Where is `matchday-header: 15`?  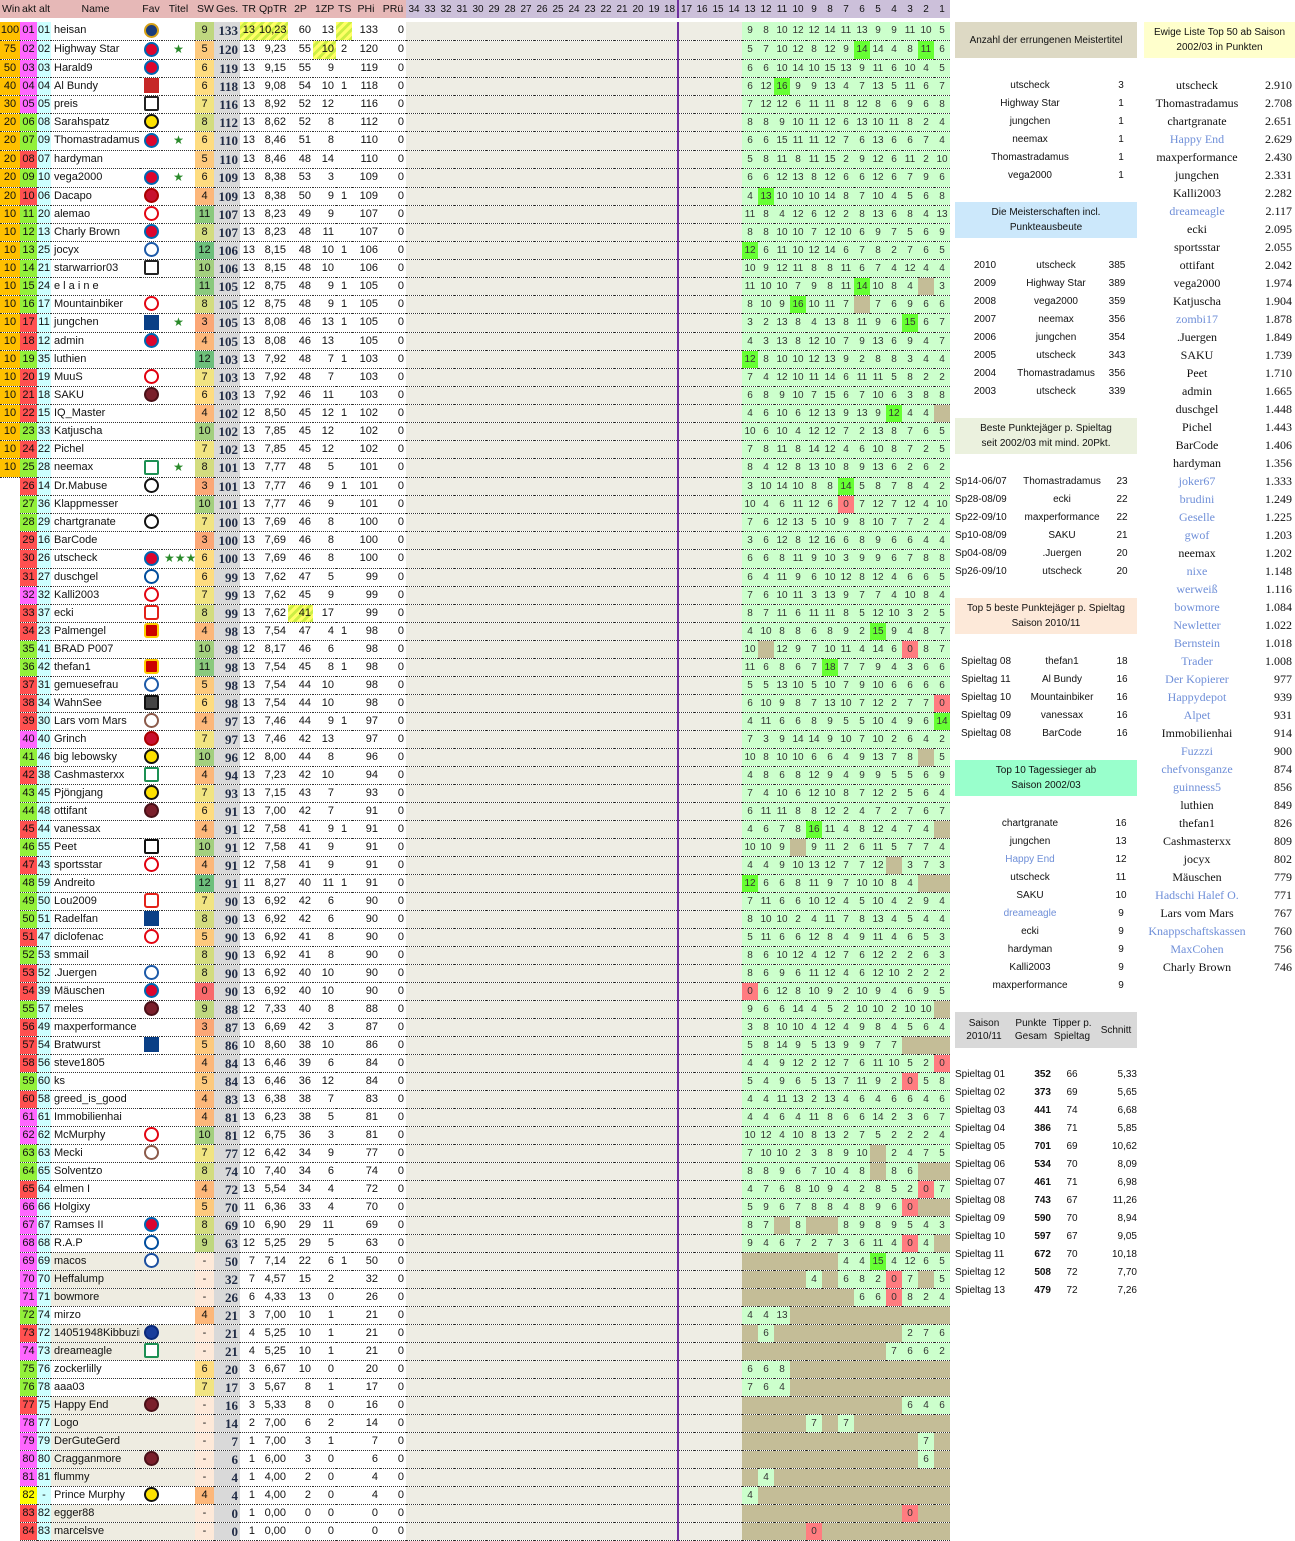 matchday-header: 15 is located at coordinates (718, 9).